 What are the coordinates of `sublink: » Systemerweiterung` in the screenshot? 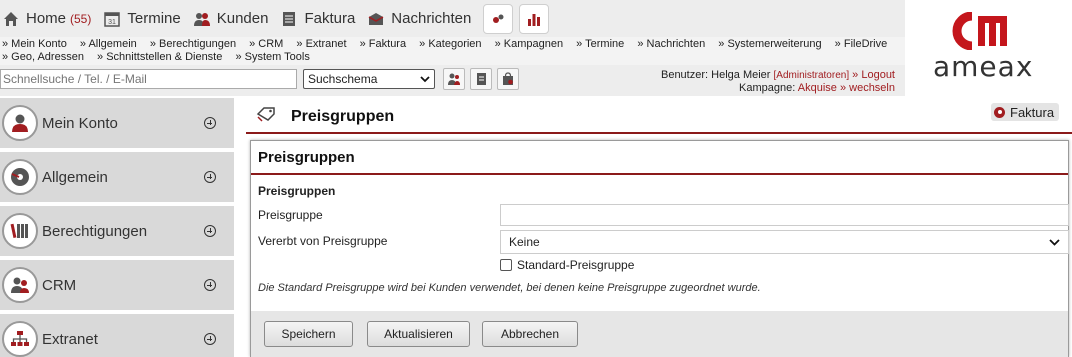 It's located at (769, 44).